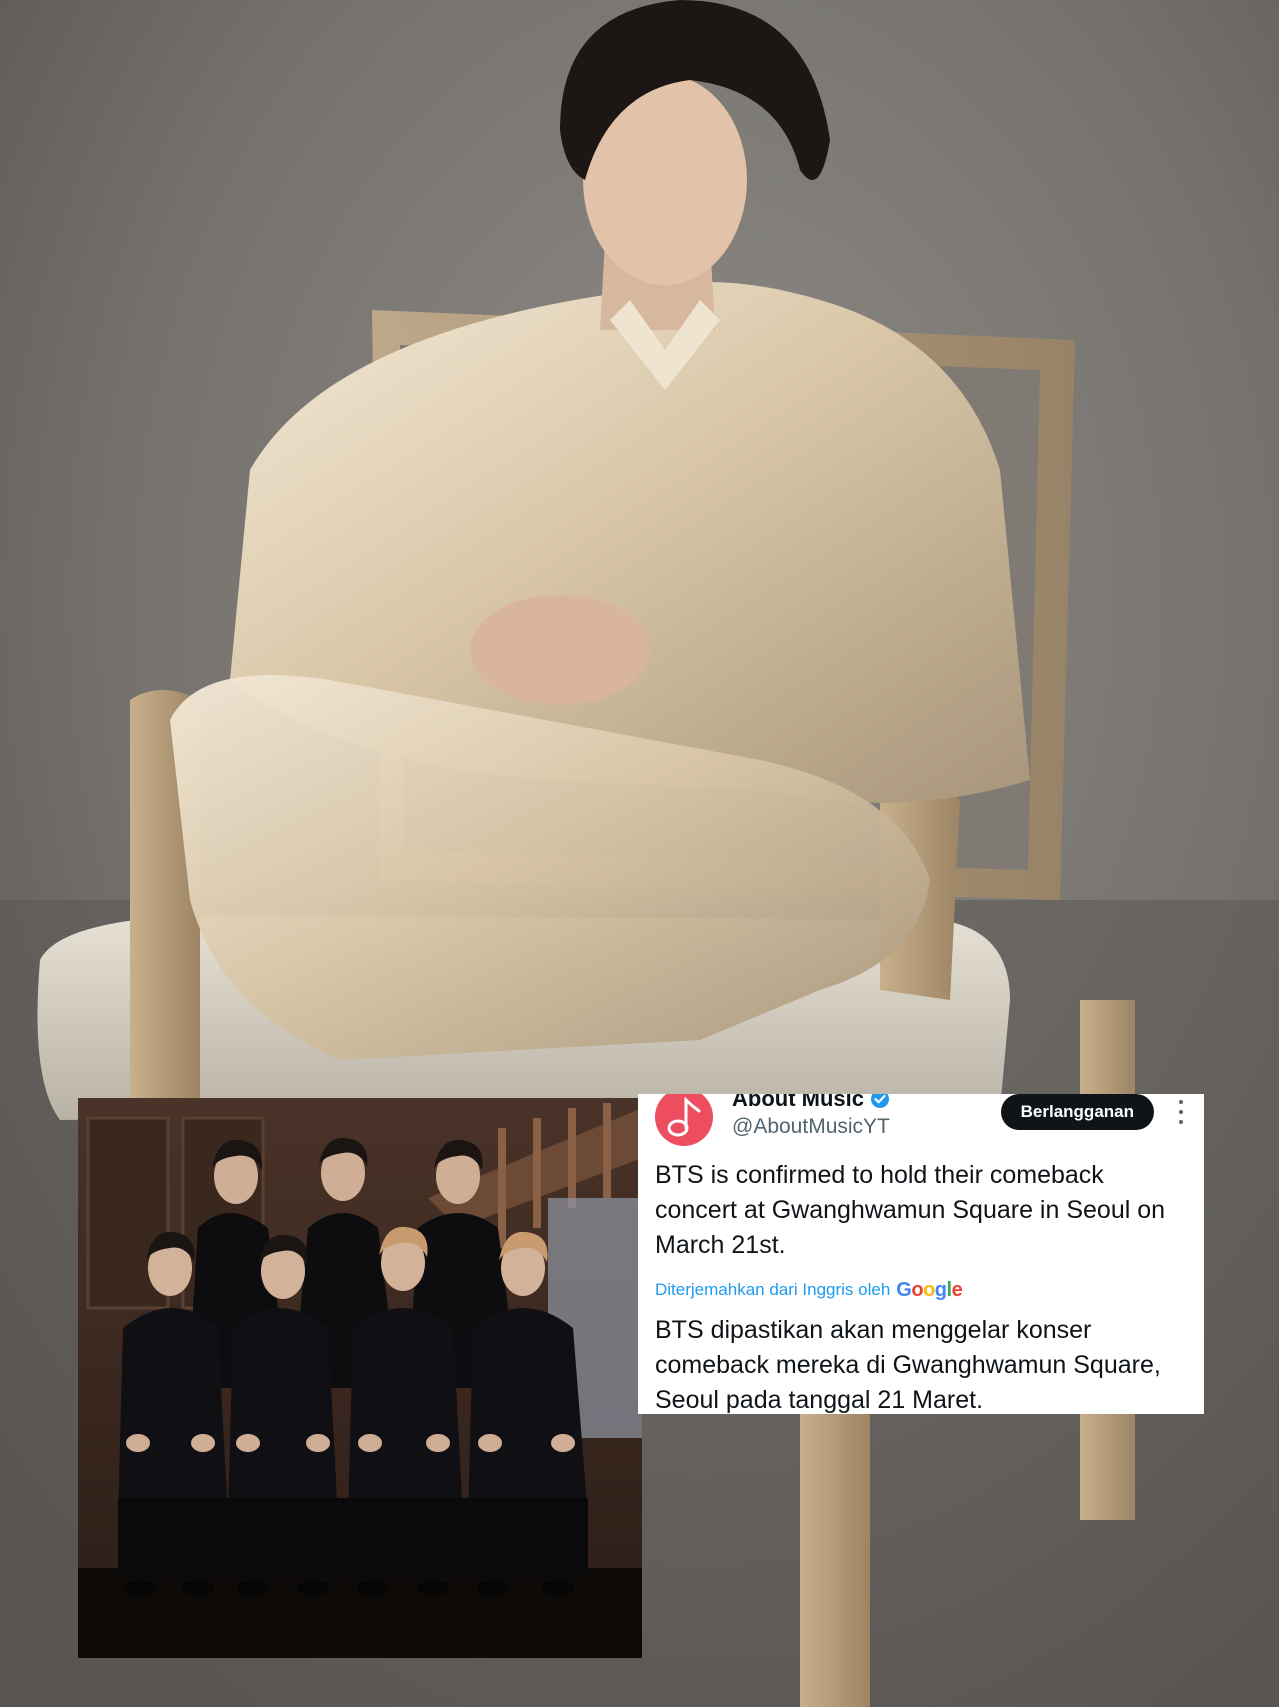  Describe the element at coordinates (773, 1289) in the screenshot. I see `translation-note: Diterjemahkan dari Inggris oleh` at that location.